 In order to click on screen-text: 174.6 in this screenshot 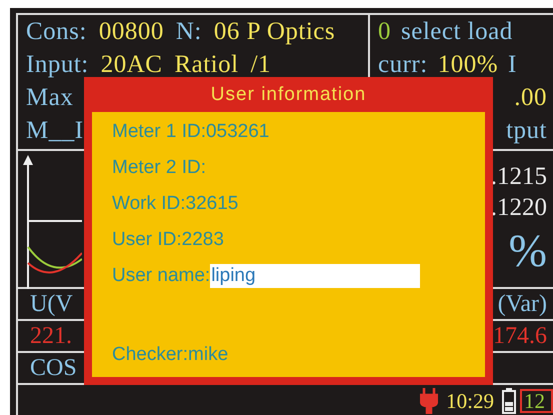, I will do `click(520, 336)`.